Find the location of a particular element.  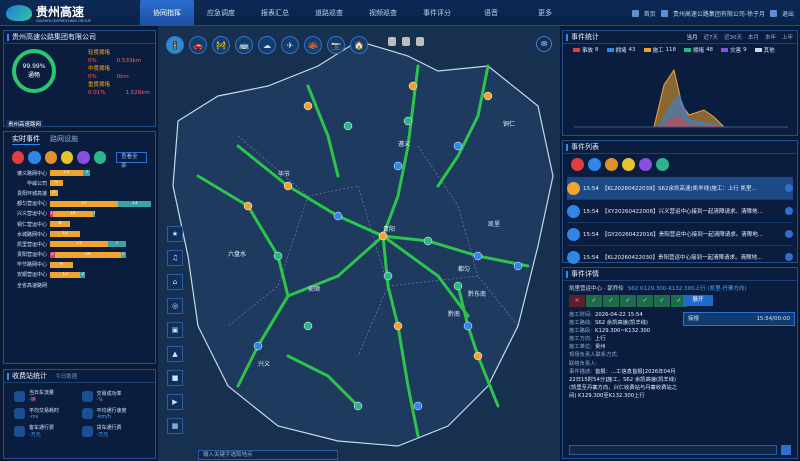

stats-legend-item: 拥堵 43 is located at coordinates (621, 50).